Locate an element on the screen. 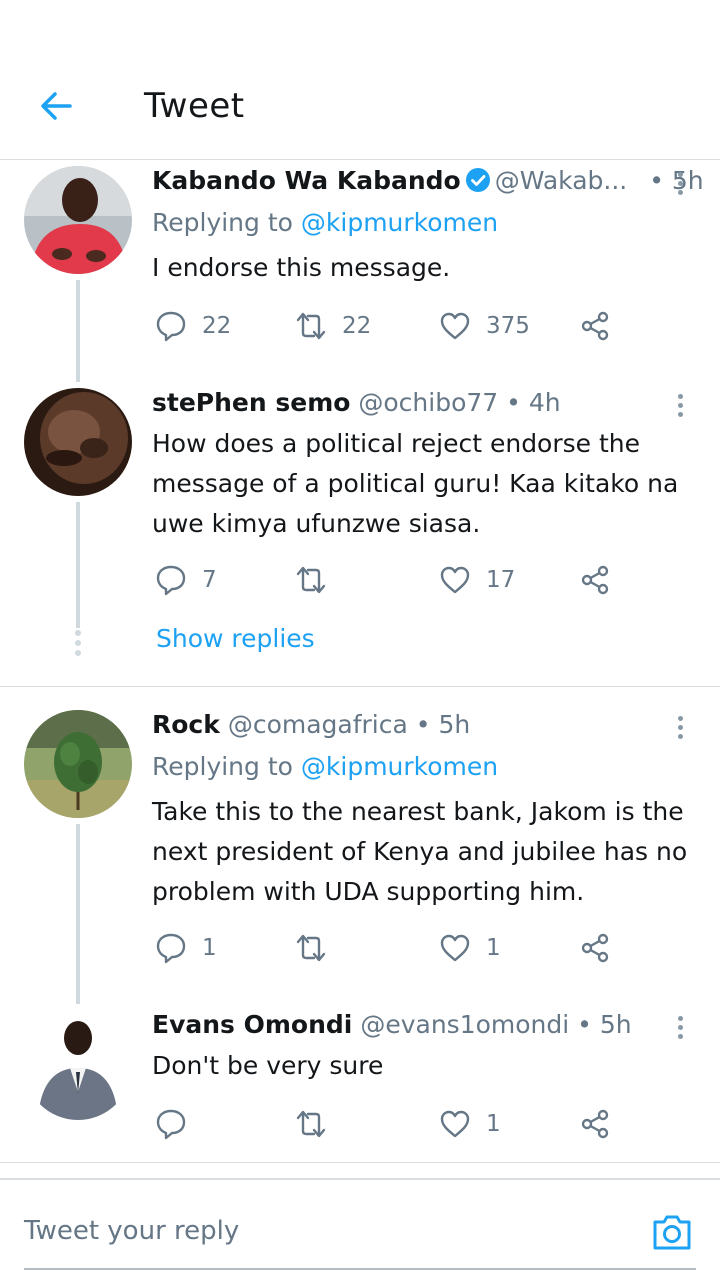  tweet-text: I endorse this message. is located at coordinates (301, 267).